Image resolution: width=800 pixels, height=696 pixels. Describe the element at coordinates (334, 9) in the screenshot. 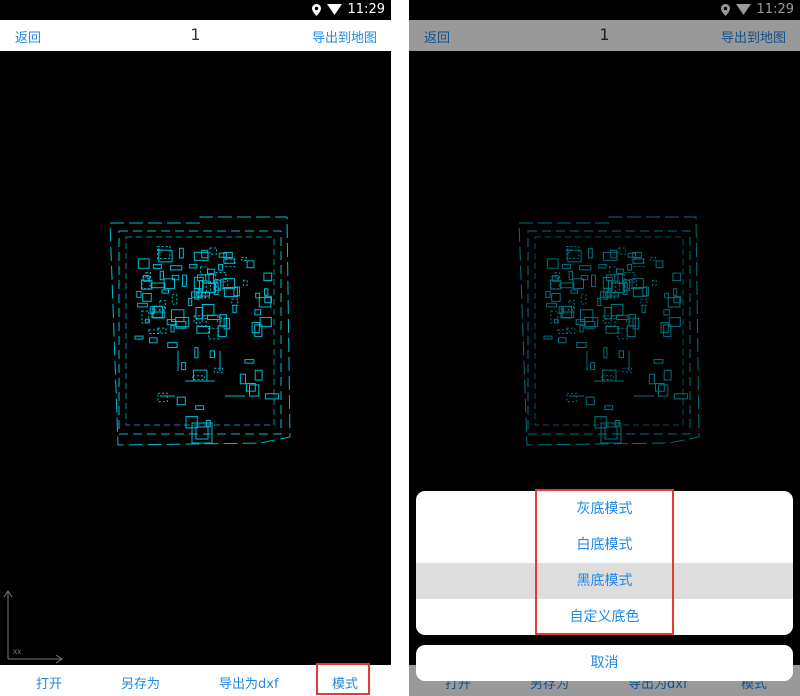

I see `wifi-icon` at that location.